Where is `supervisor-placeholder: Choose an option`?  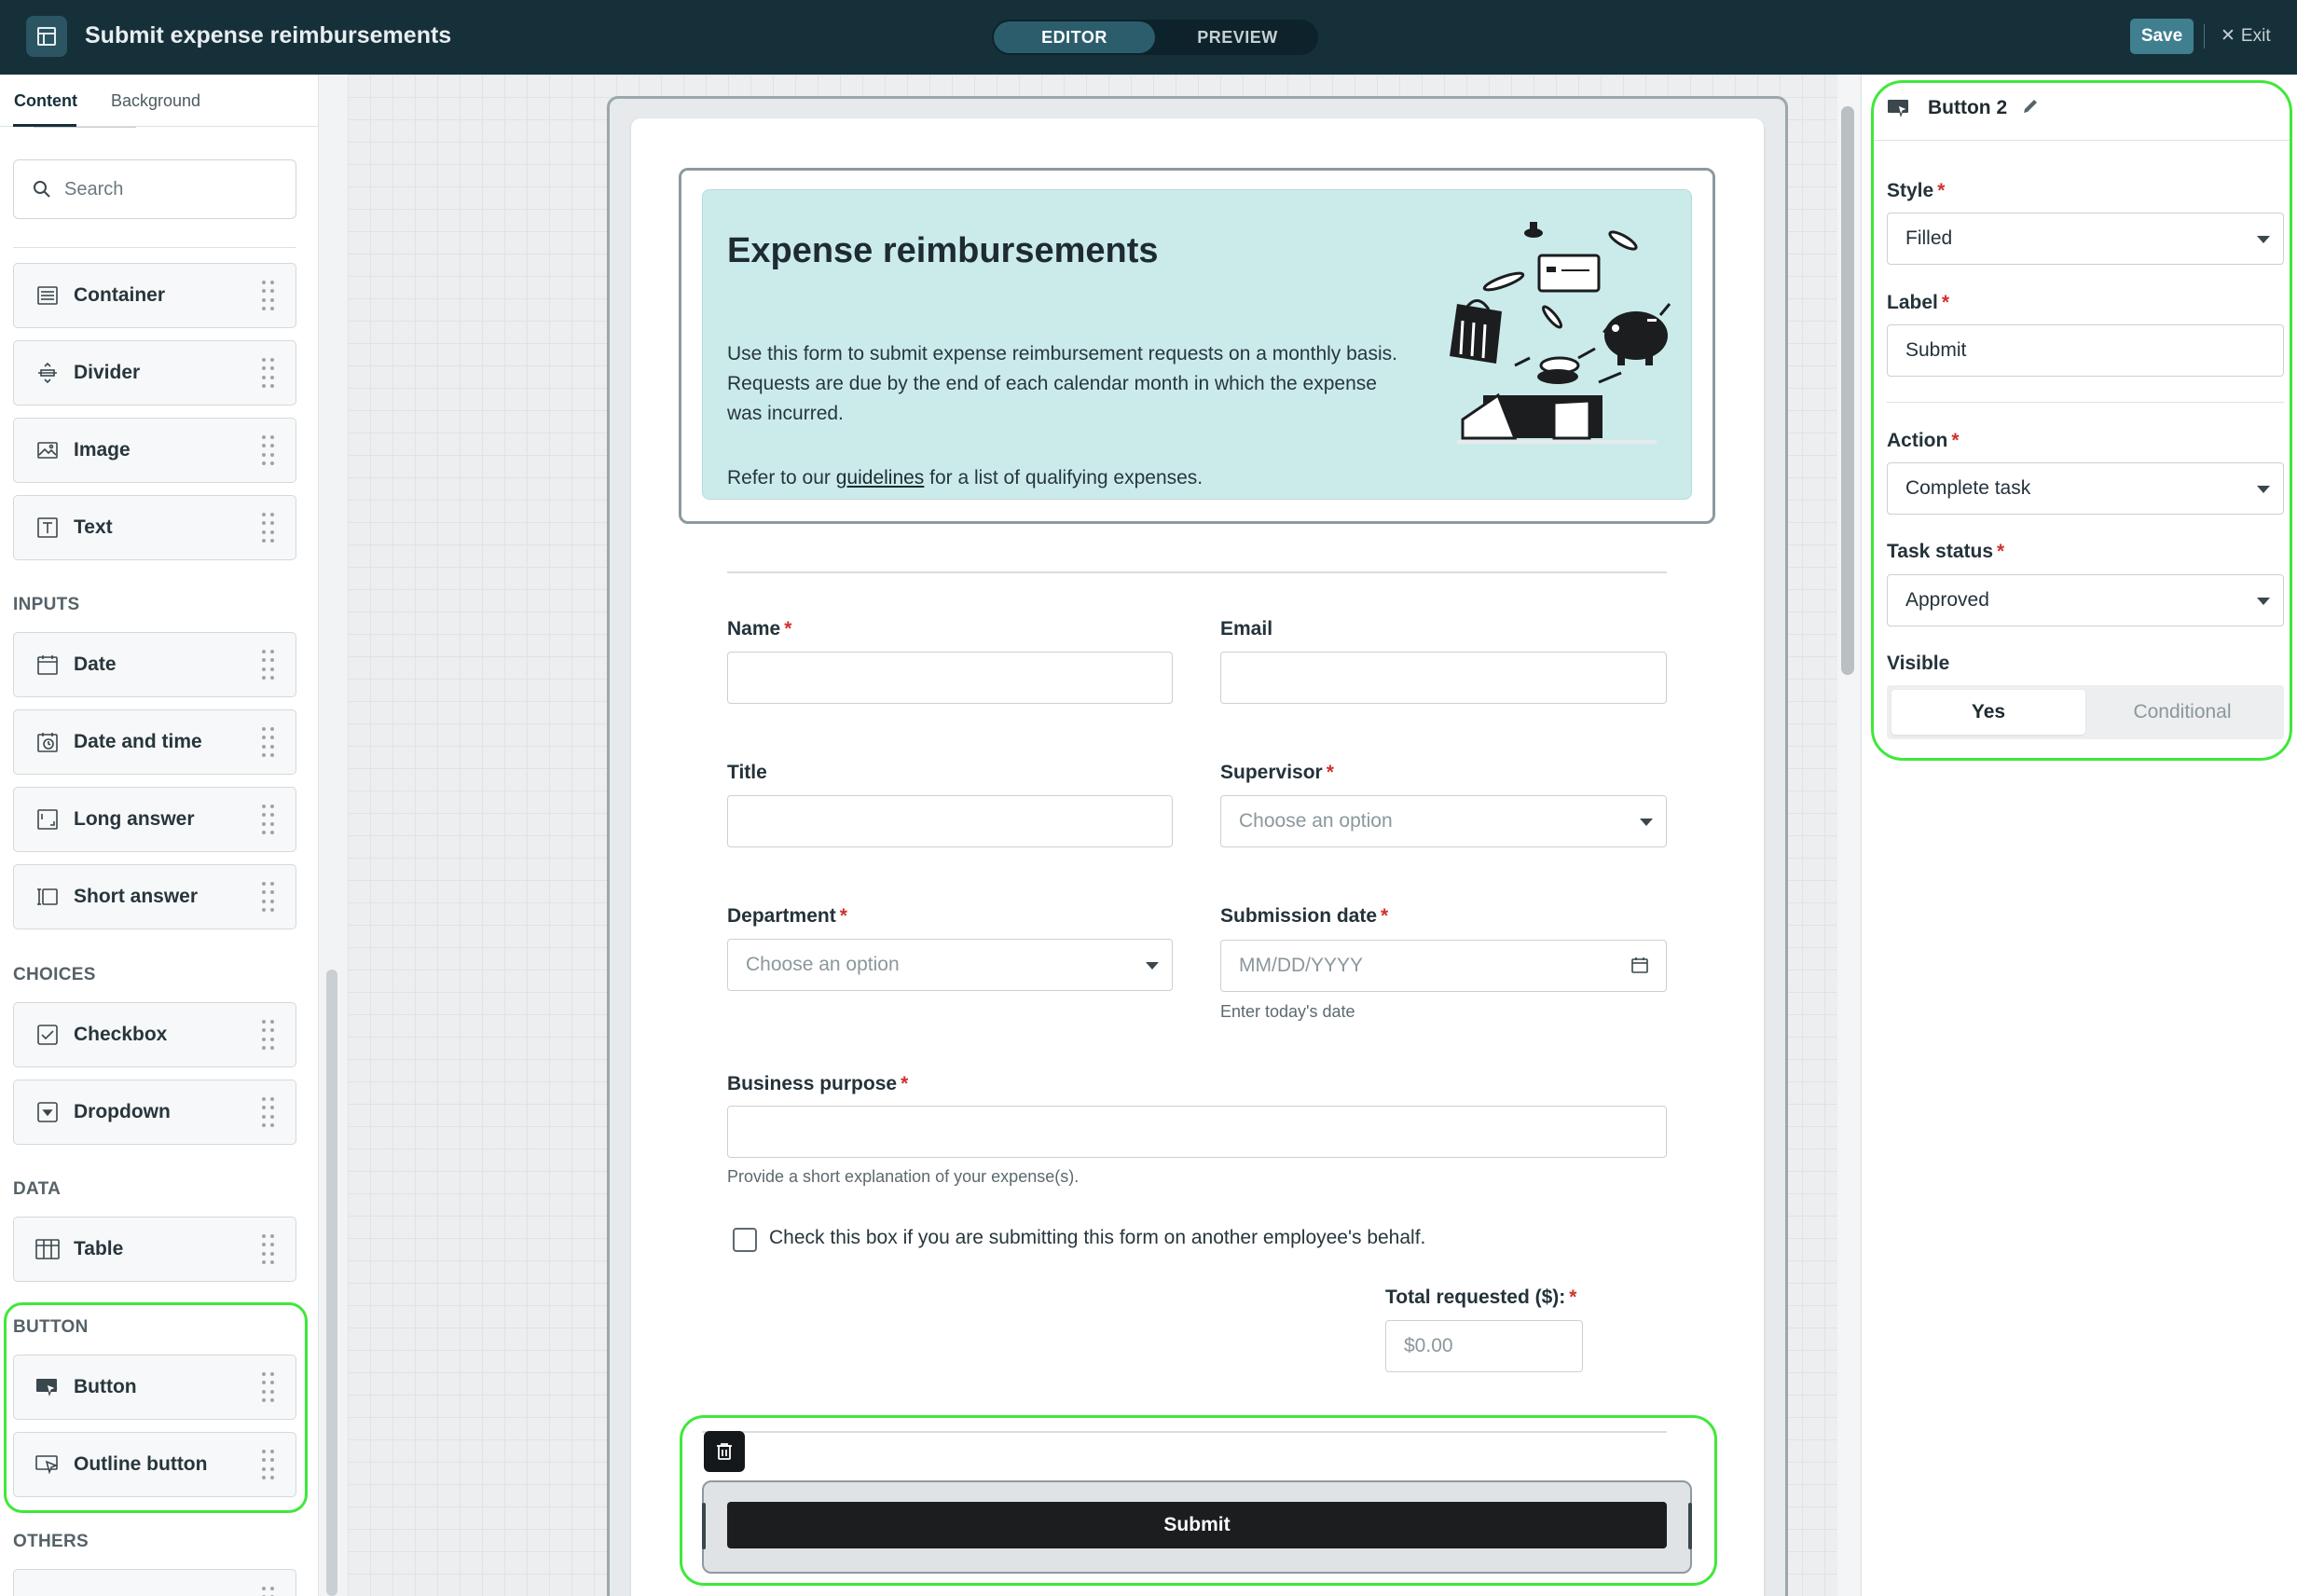
supervisor-placeholder: Choose an option is located at coordinates (1316, 821).